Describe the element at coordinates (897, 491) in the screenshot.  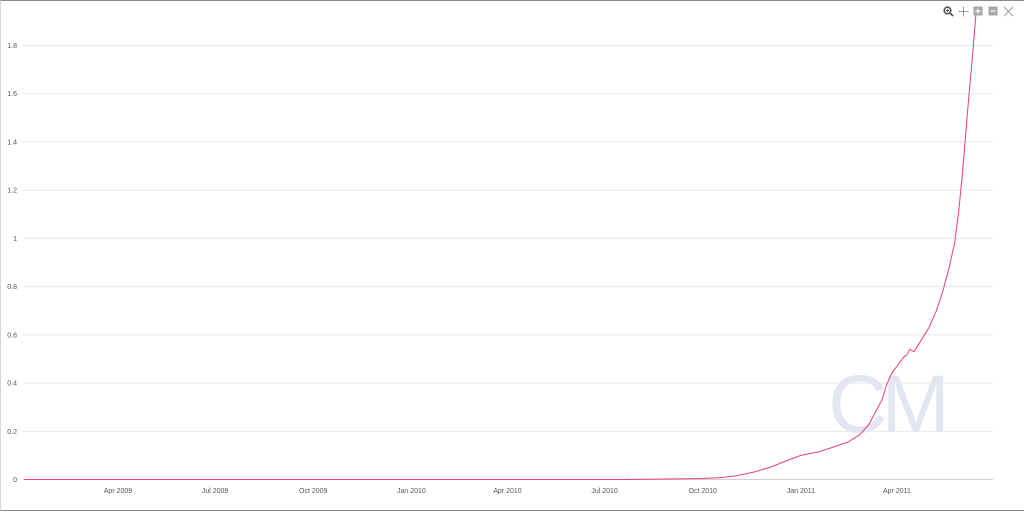
I see `x-tick-label: Apr 2011` at that location.